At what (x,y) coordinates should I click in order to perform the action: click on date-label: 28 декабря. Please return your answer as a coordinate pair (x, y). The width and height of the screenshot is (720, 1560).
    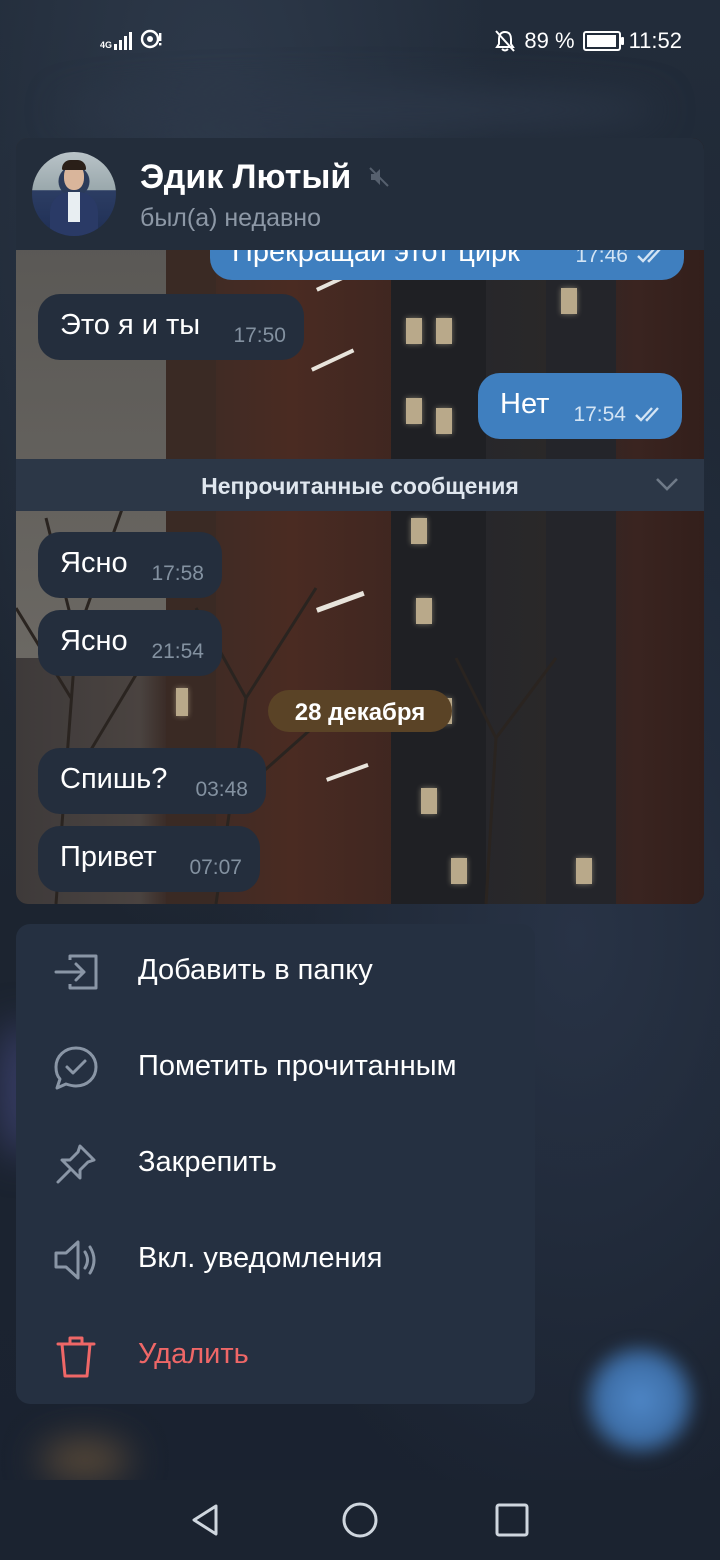
    Looking at the image, I should click on (360, 712).